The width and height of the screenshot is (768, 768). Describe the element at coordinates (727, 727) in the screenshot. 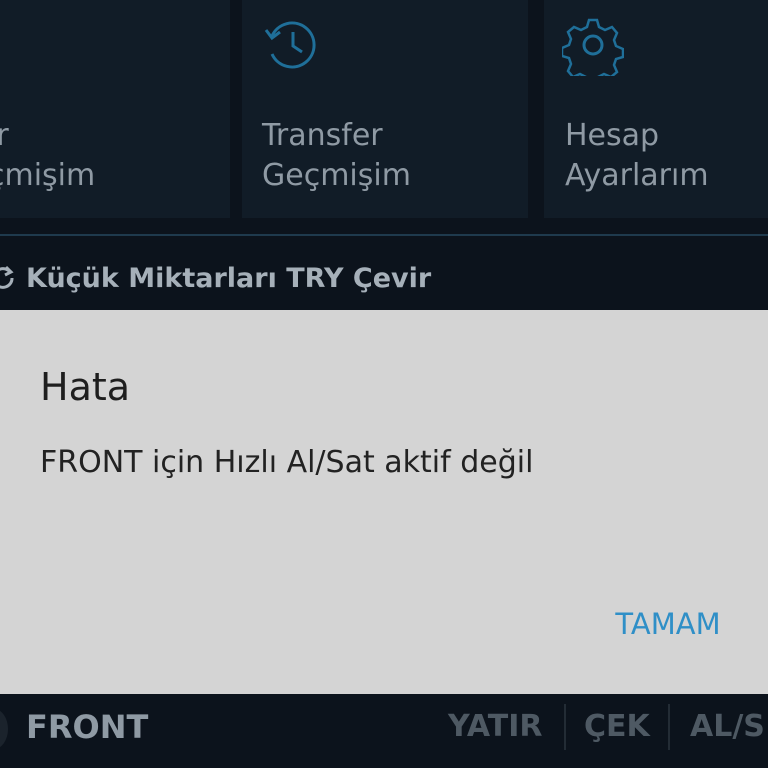

I see `buy-sell-button: AL/S` at that location.